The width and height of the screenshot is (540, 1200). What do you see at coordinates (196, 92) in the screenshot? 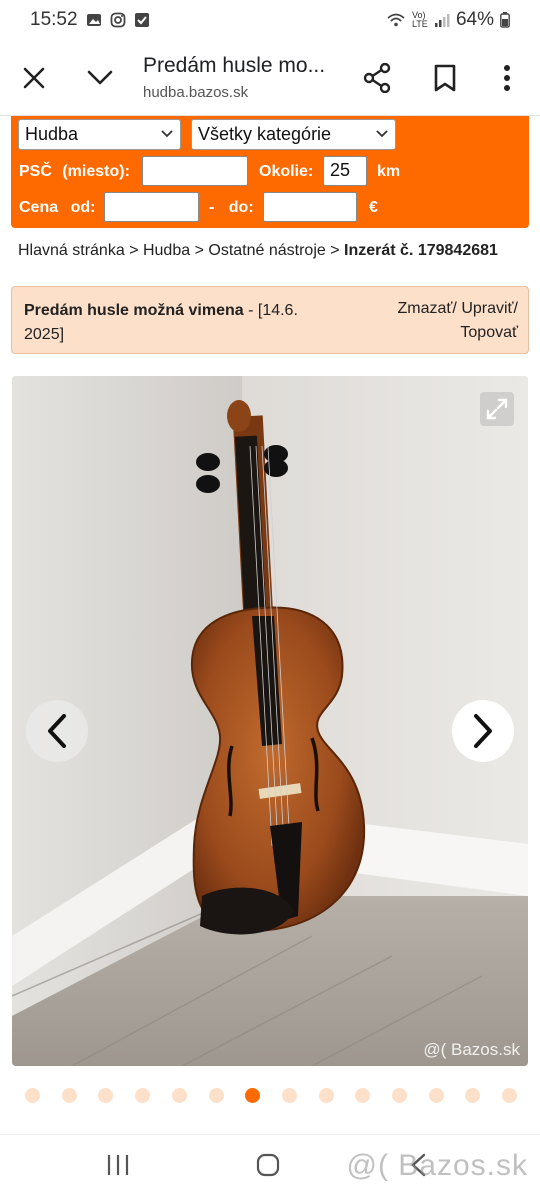
I see `page-url: hudba.bazos.sk` at bounding box center [196, 92].